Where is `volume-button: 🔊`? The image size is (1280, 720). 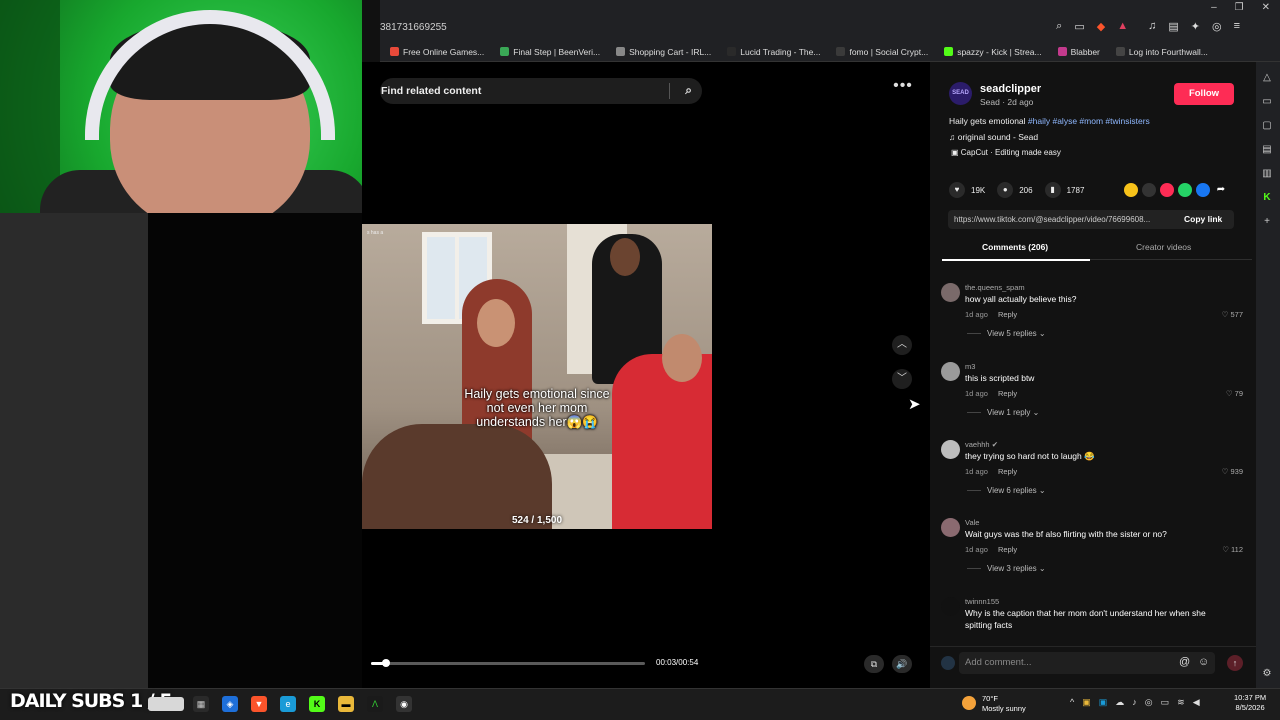 volume-button: 🔊 is located at coordinates (902, 664).